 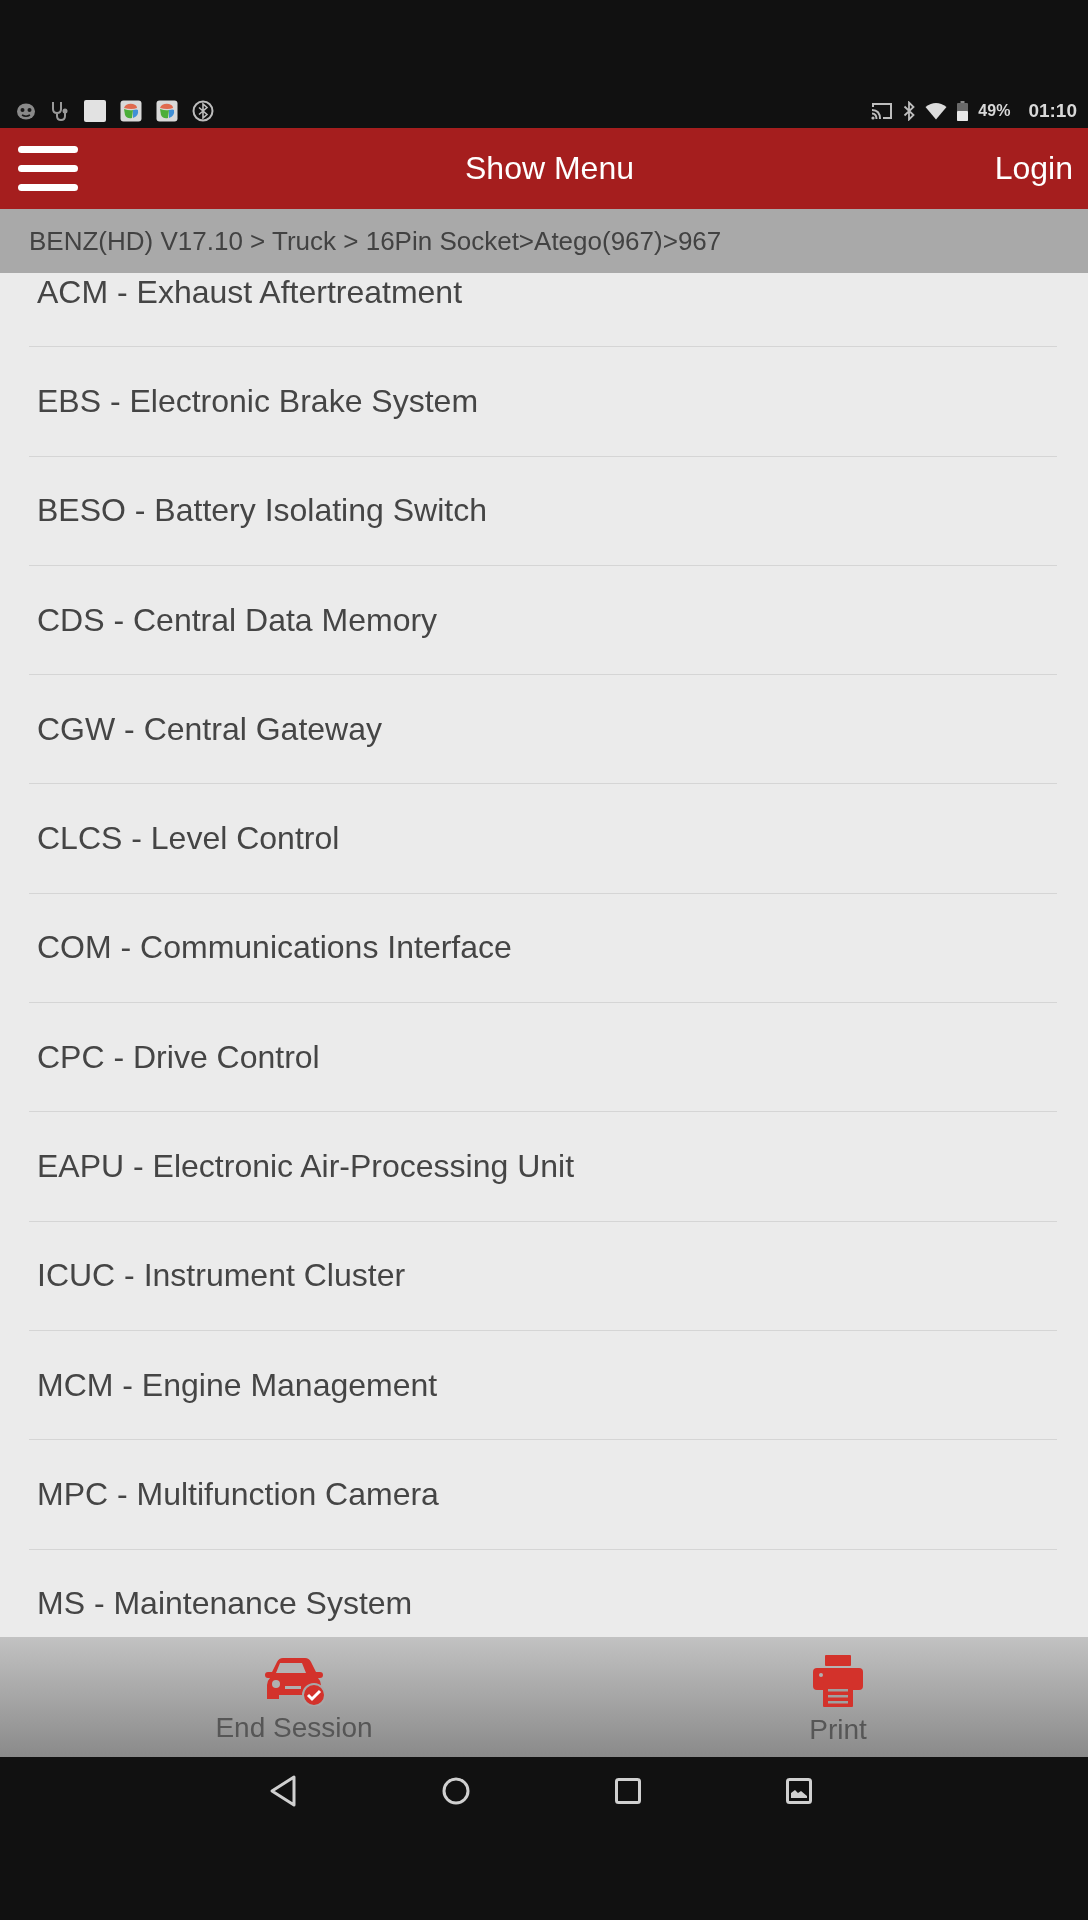 What do you see at coordinates (543, 1385) in the screenshot?
I see `menu-item: MCM - Engine Management` at bounding box center [543, 1385].